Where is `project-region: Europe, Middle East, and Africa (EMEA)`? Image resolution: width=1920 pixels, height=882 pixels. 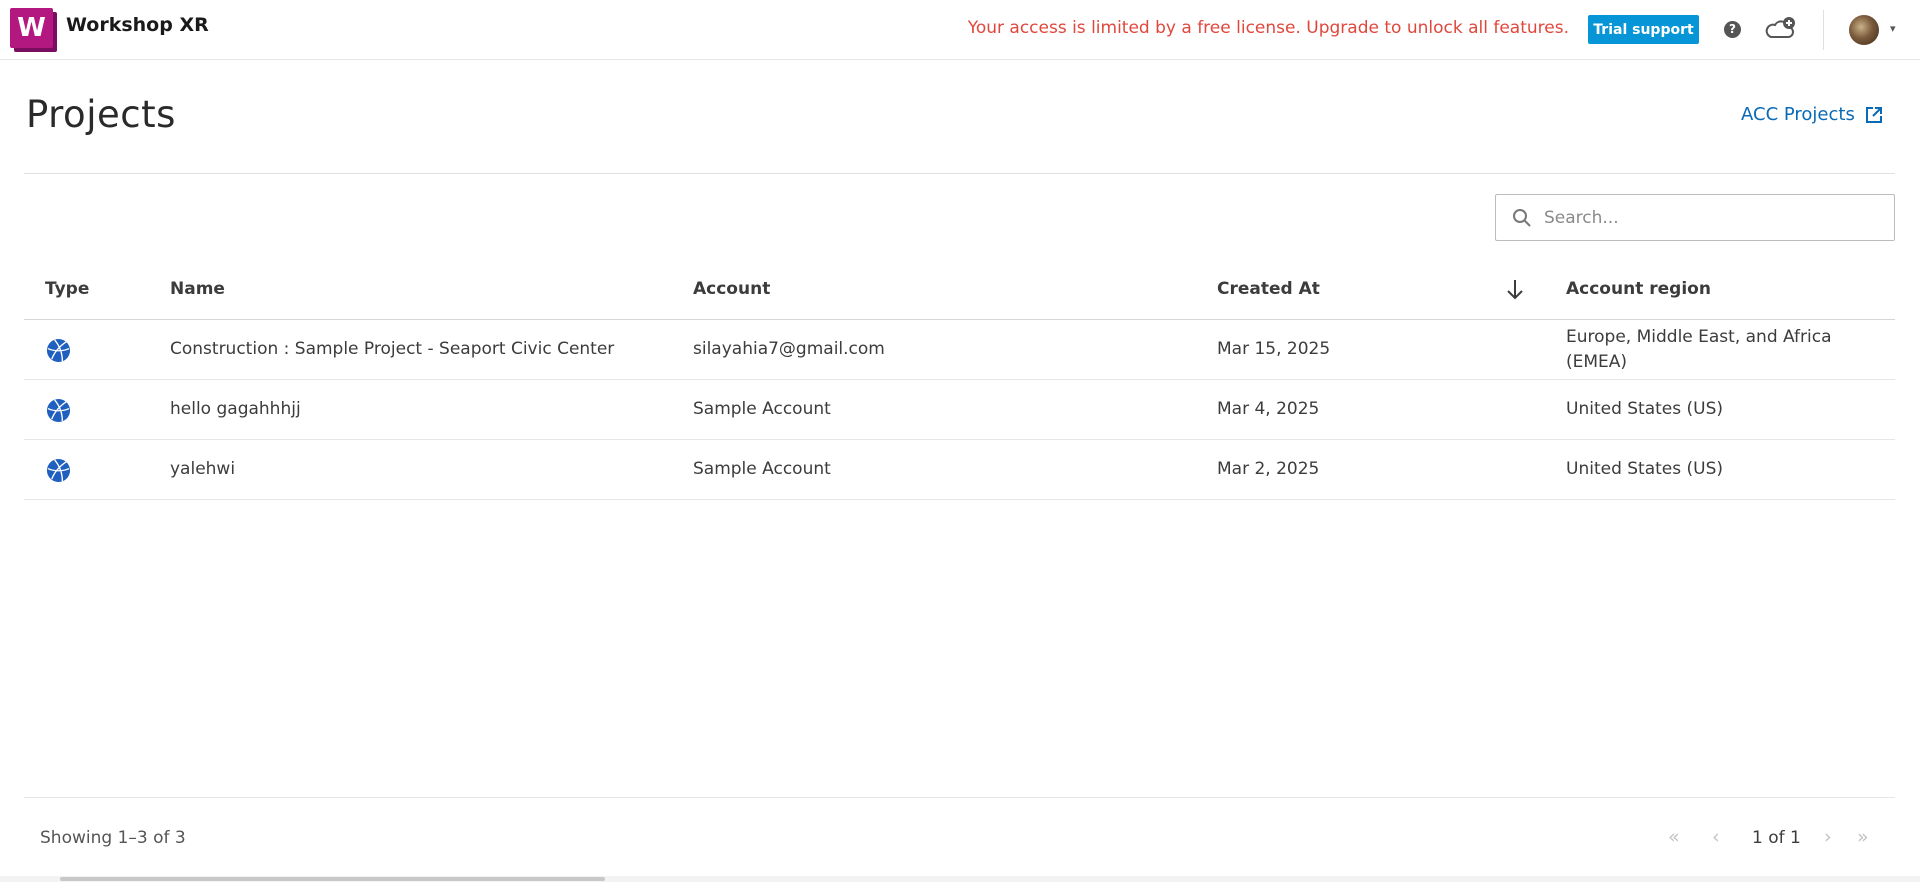 project-region: Europe, Middle East, and Africa (EMEA) is located at coordinates (1699, 349).